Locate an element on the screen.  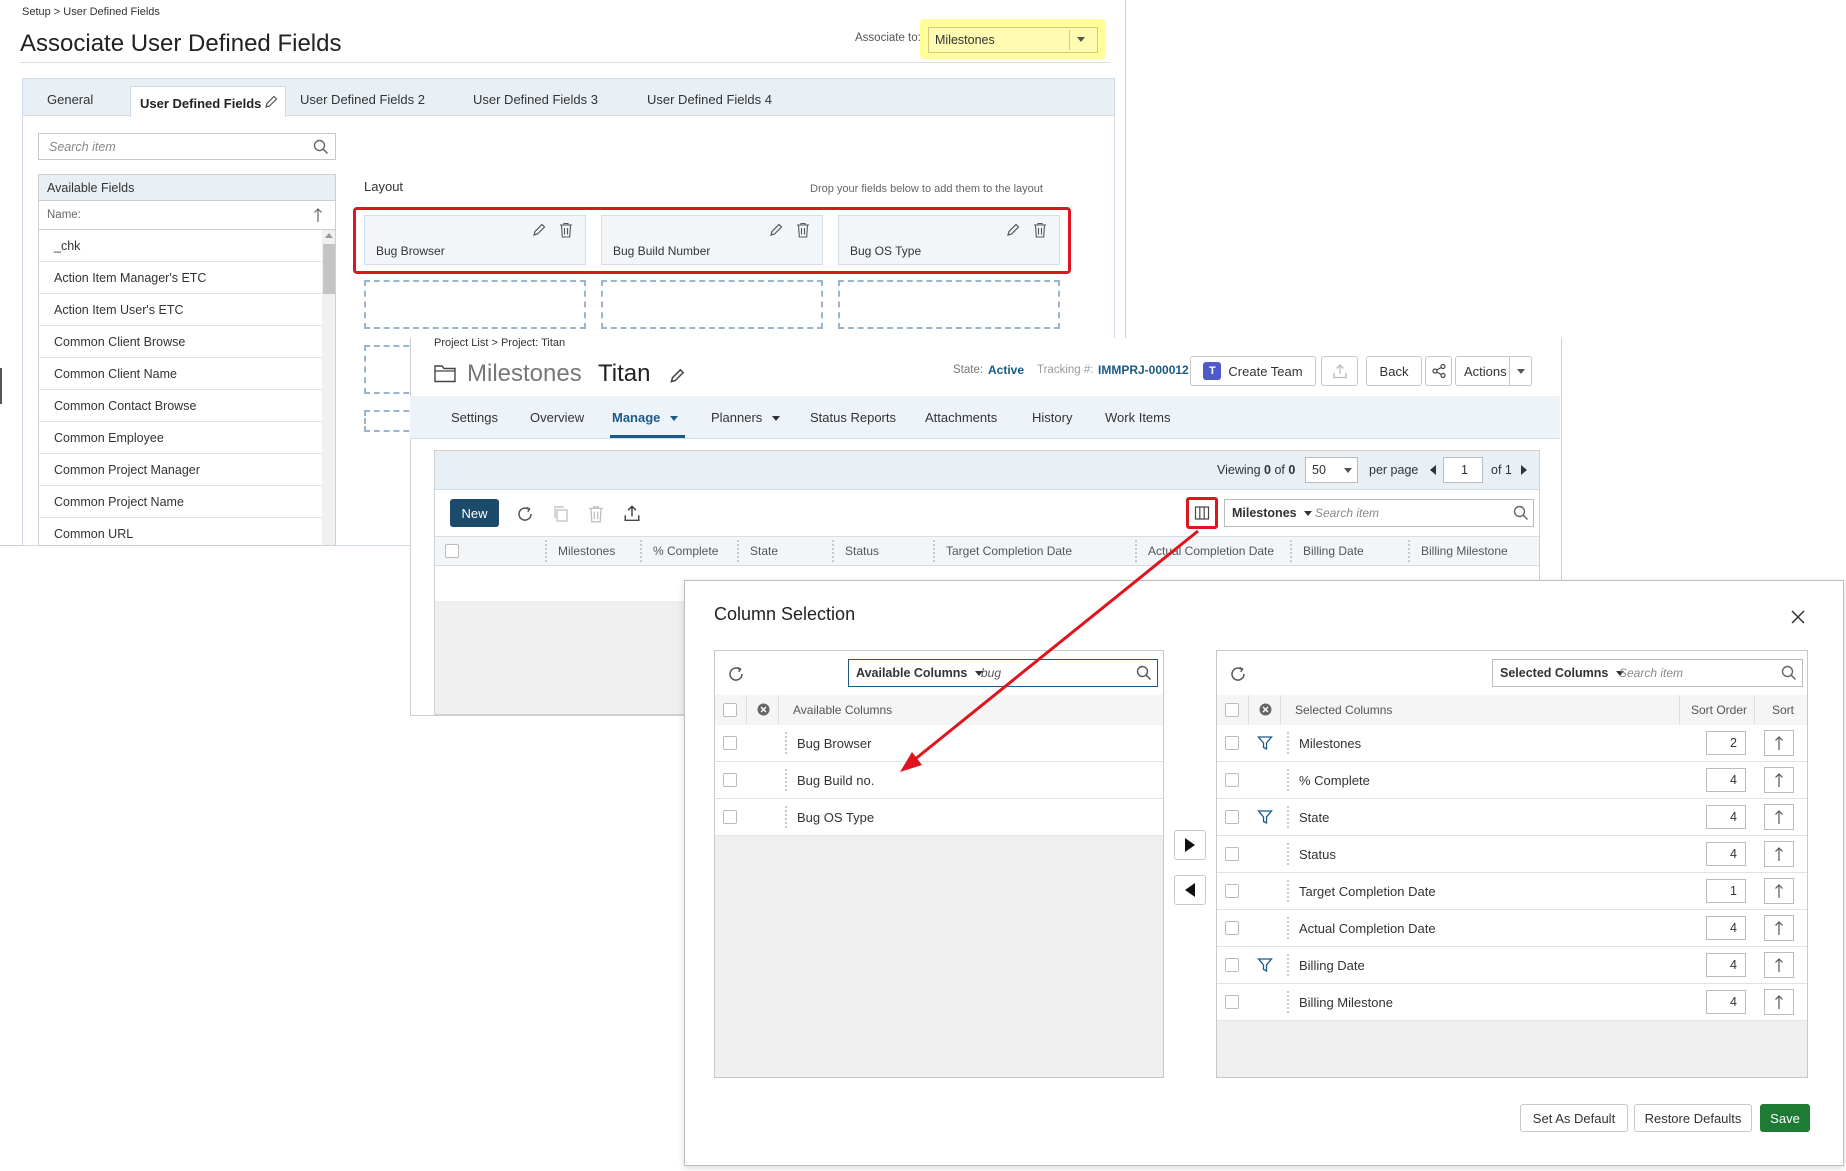
tab-work-items: Work Items is located at coordinates (1138, 417).